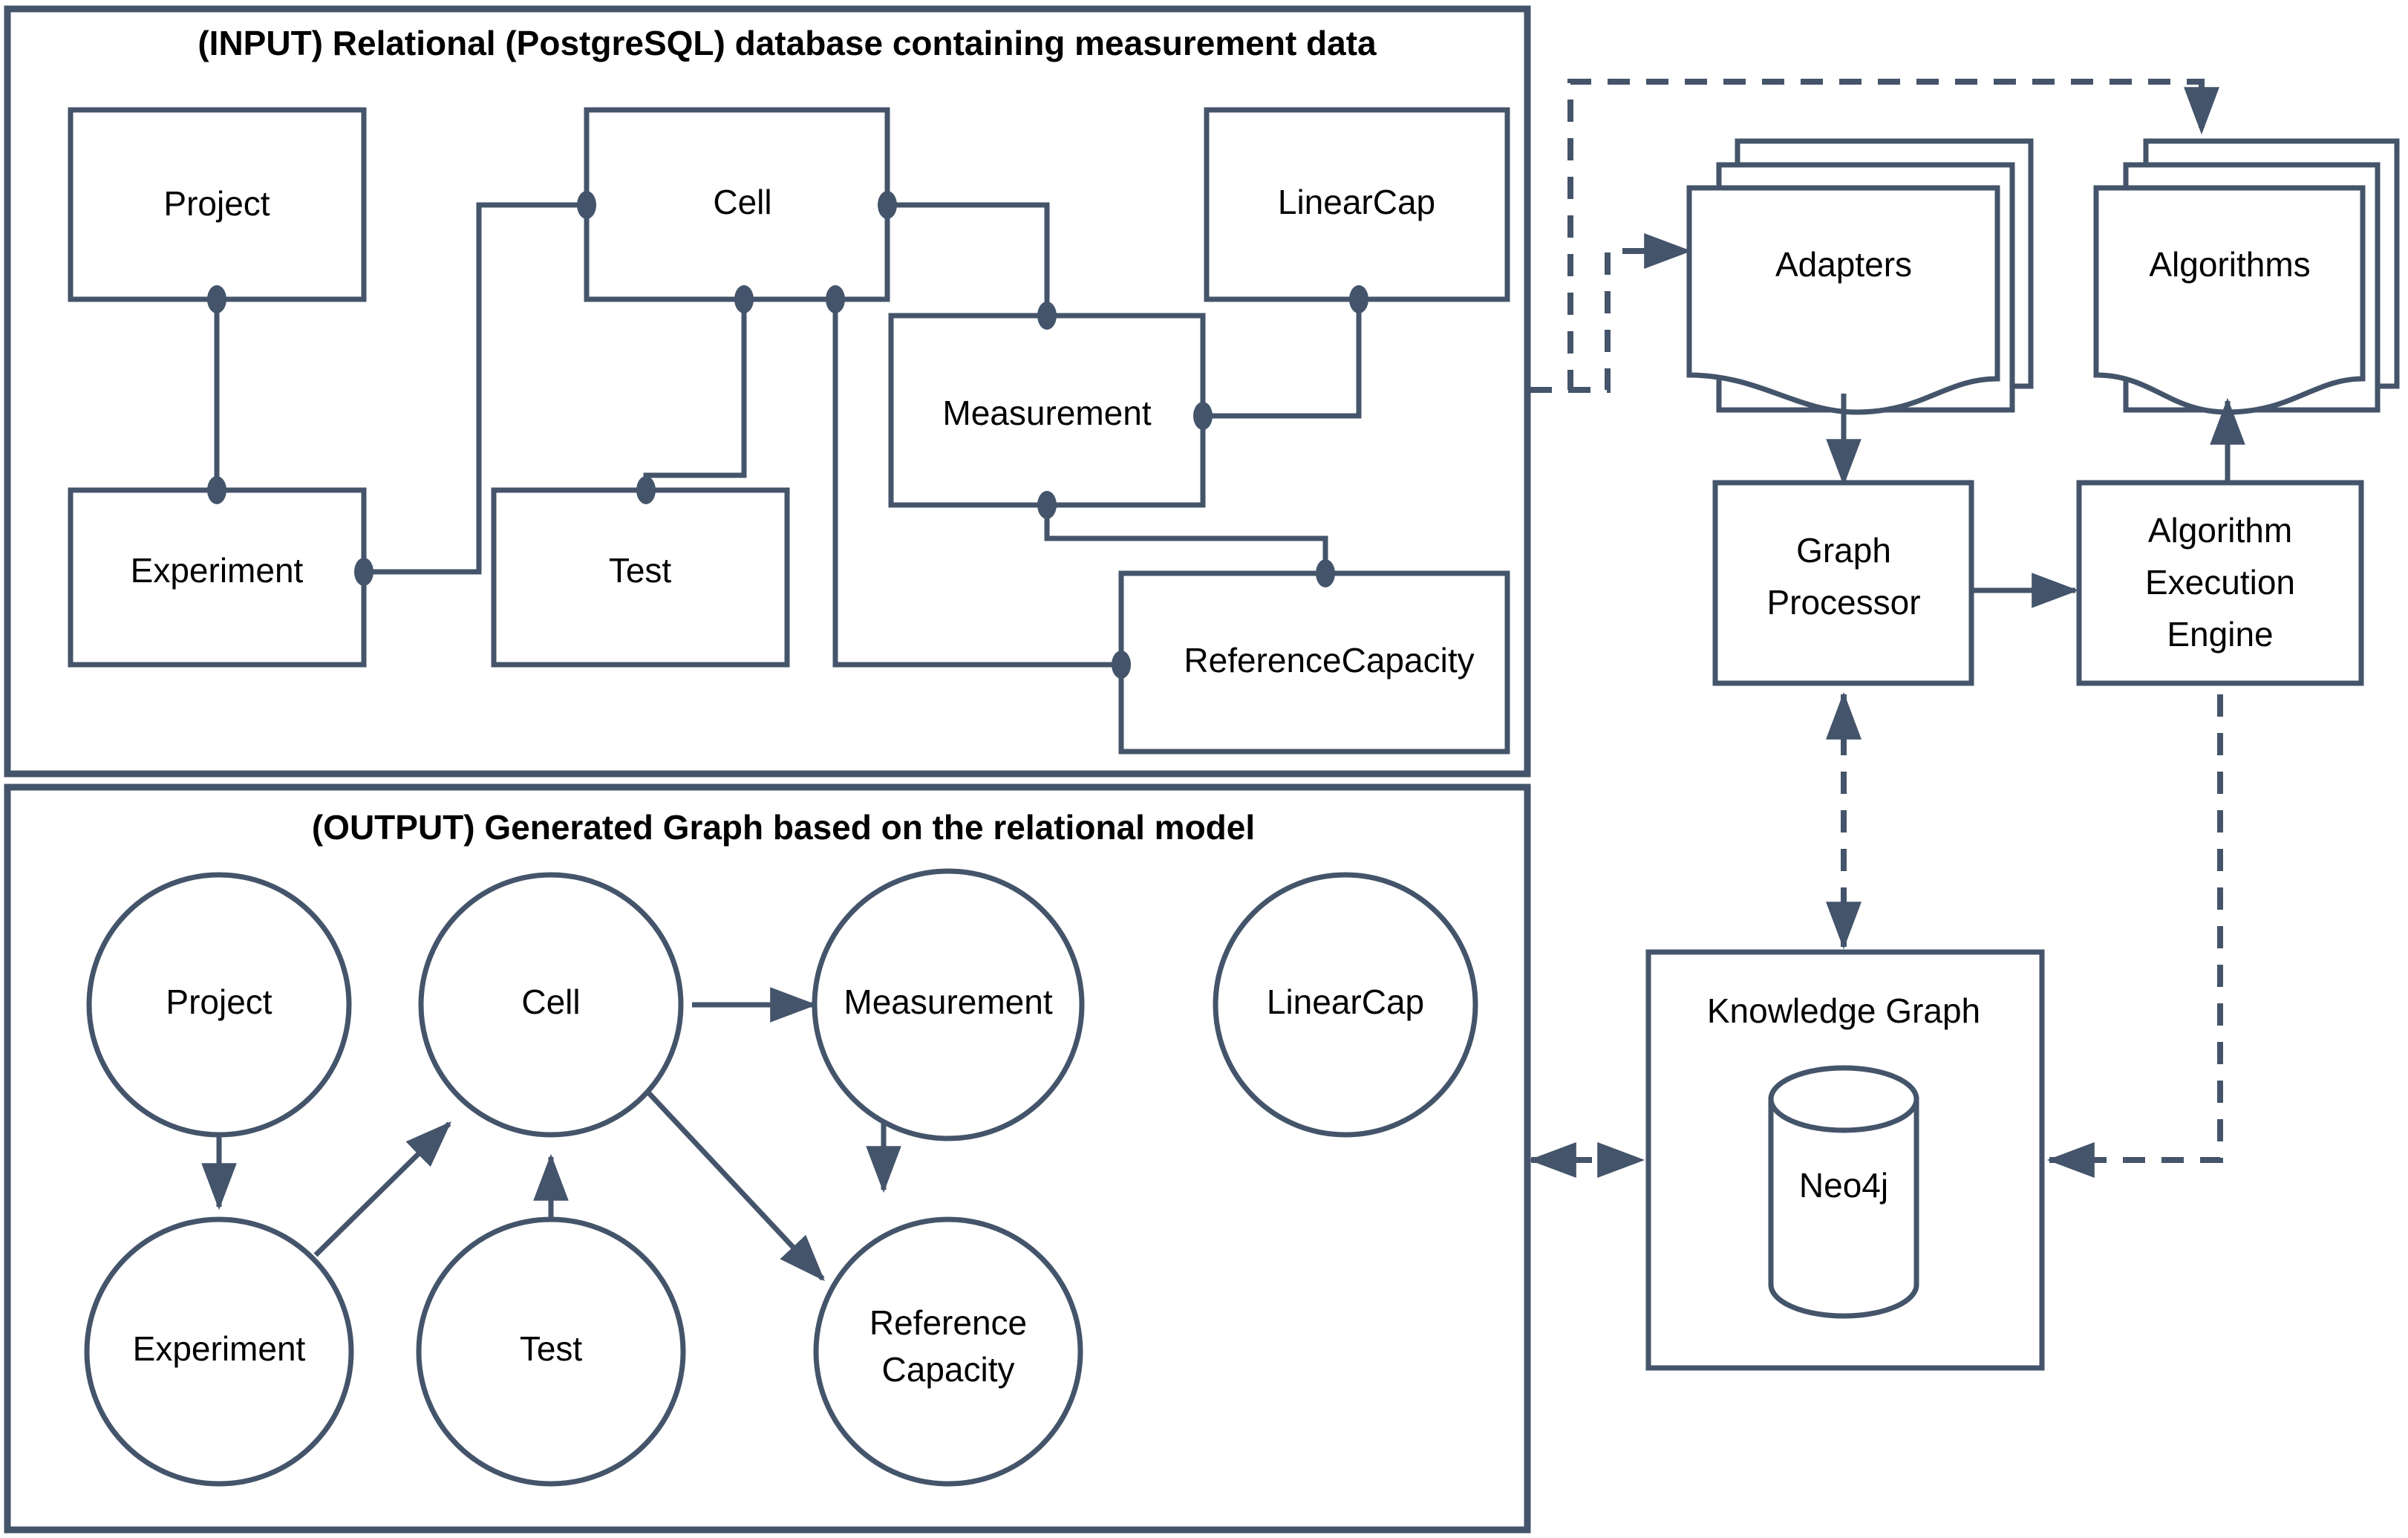 The image size is (2408, 1538). What do you see at coordinates (948, 1322) in the screenshot?
I see `output-node-referencecapacity-label-line1: Reference` at bounding box center [948, 1322].